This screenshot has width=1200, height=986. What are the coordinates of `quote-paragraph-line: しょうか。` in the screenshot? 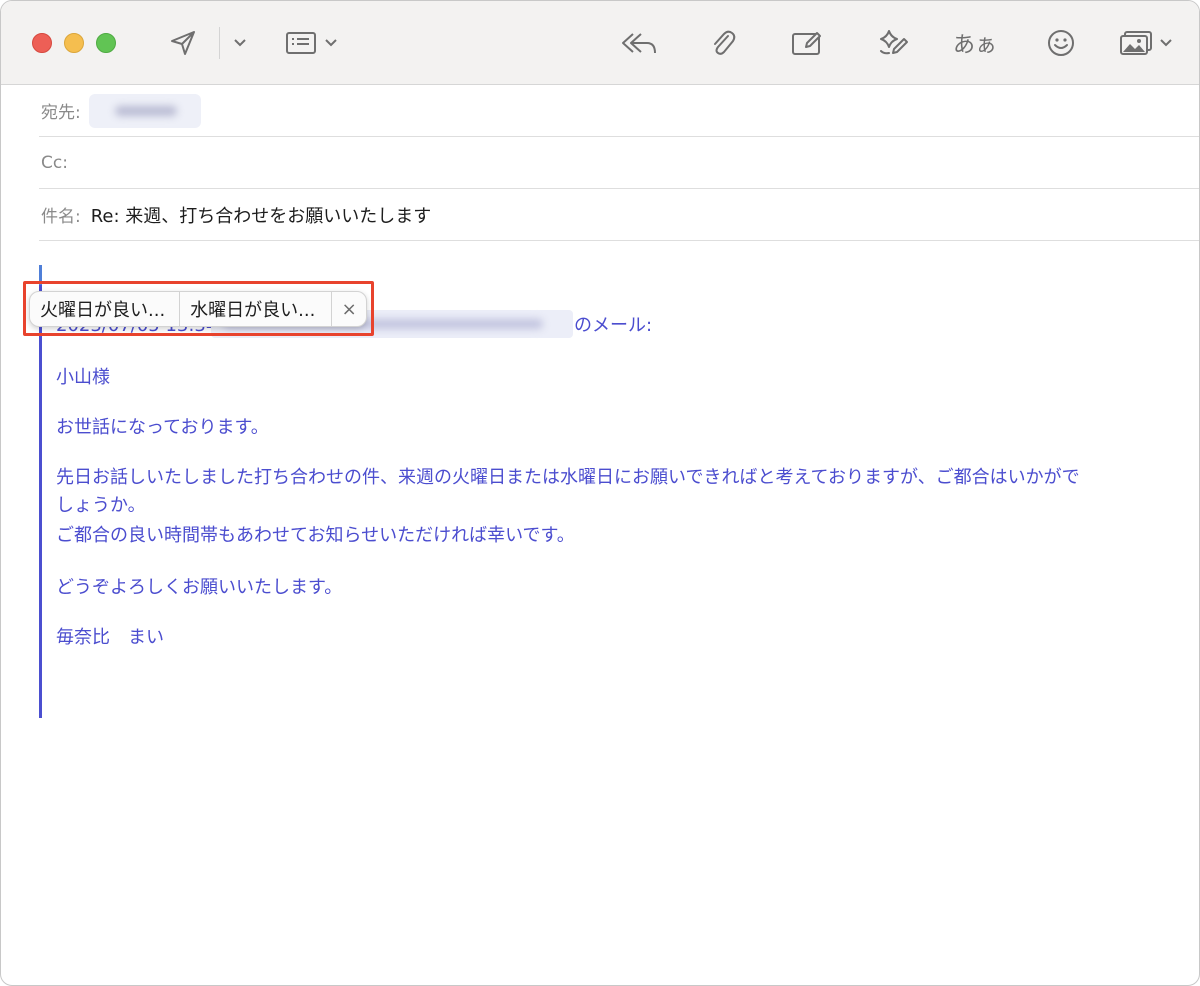 It's located at (101, 505).